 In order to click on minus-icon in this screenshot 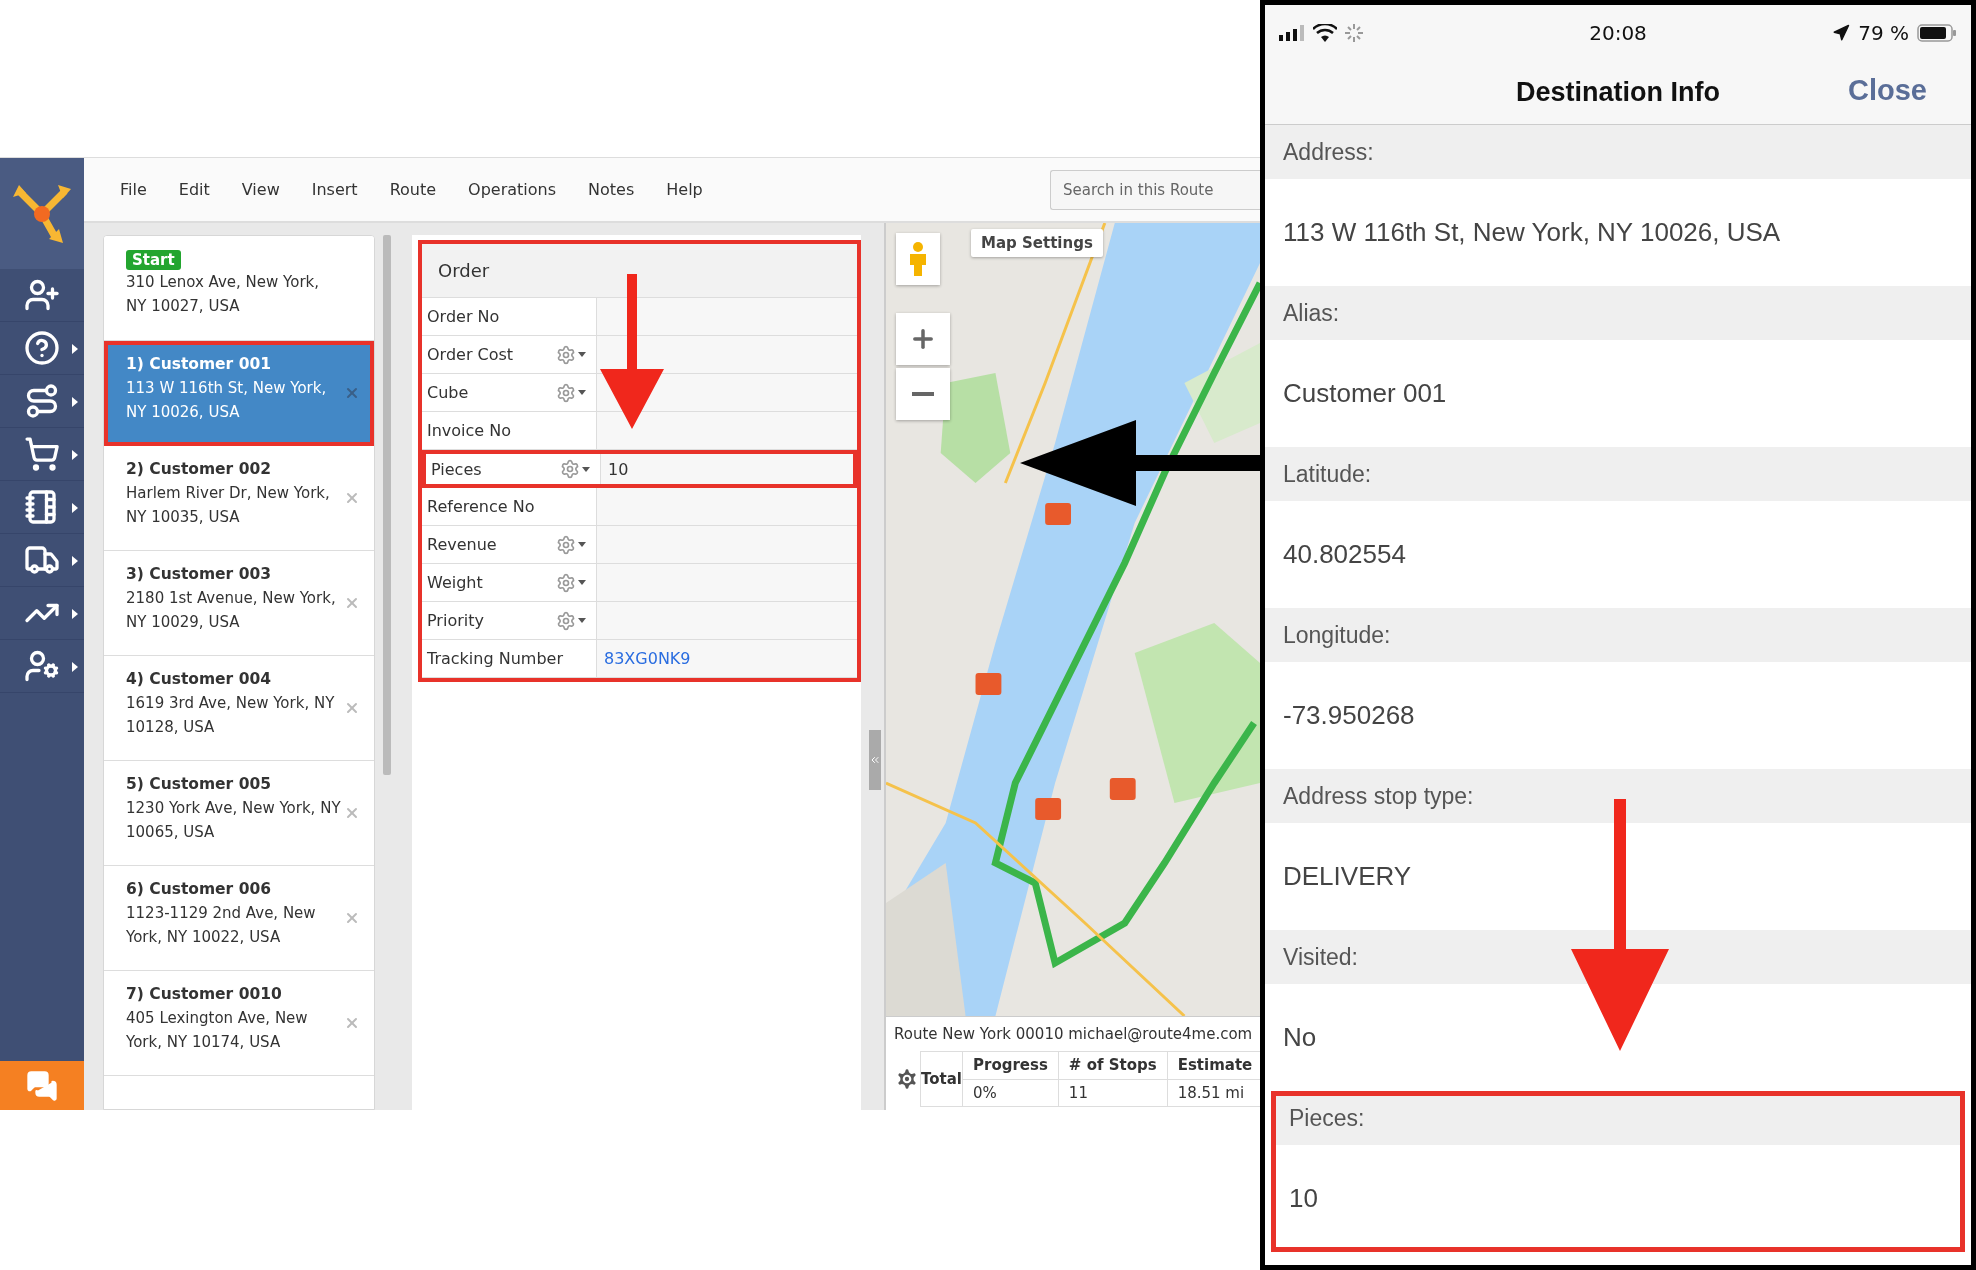, I will do `click(923, 394)`.